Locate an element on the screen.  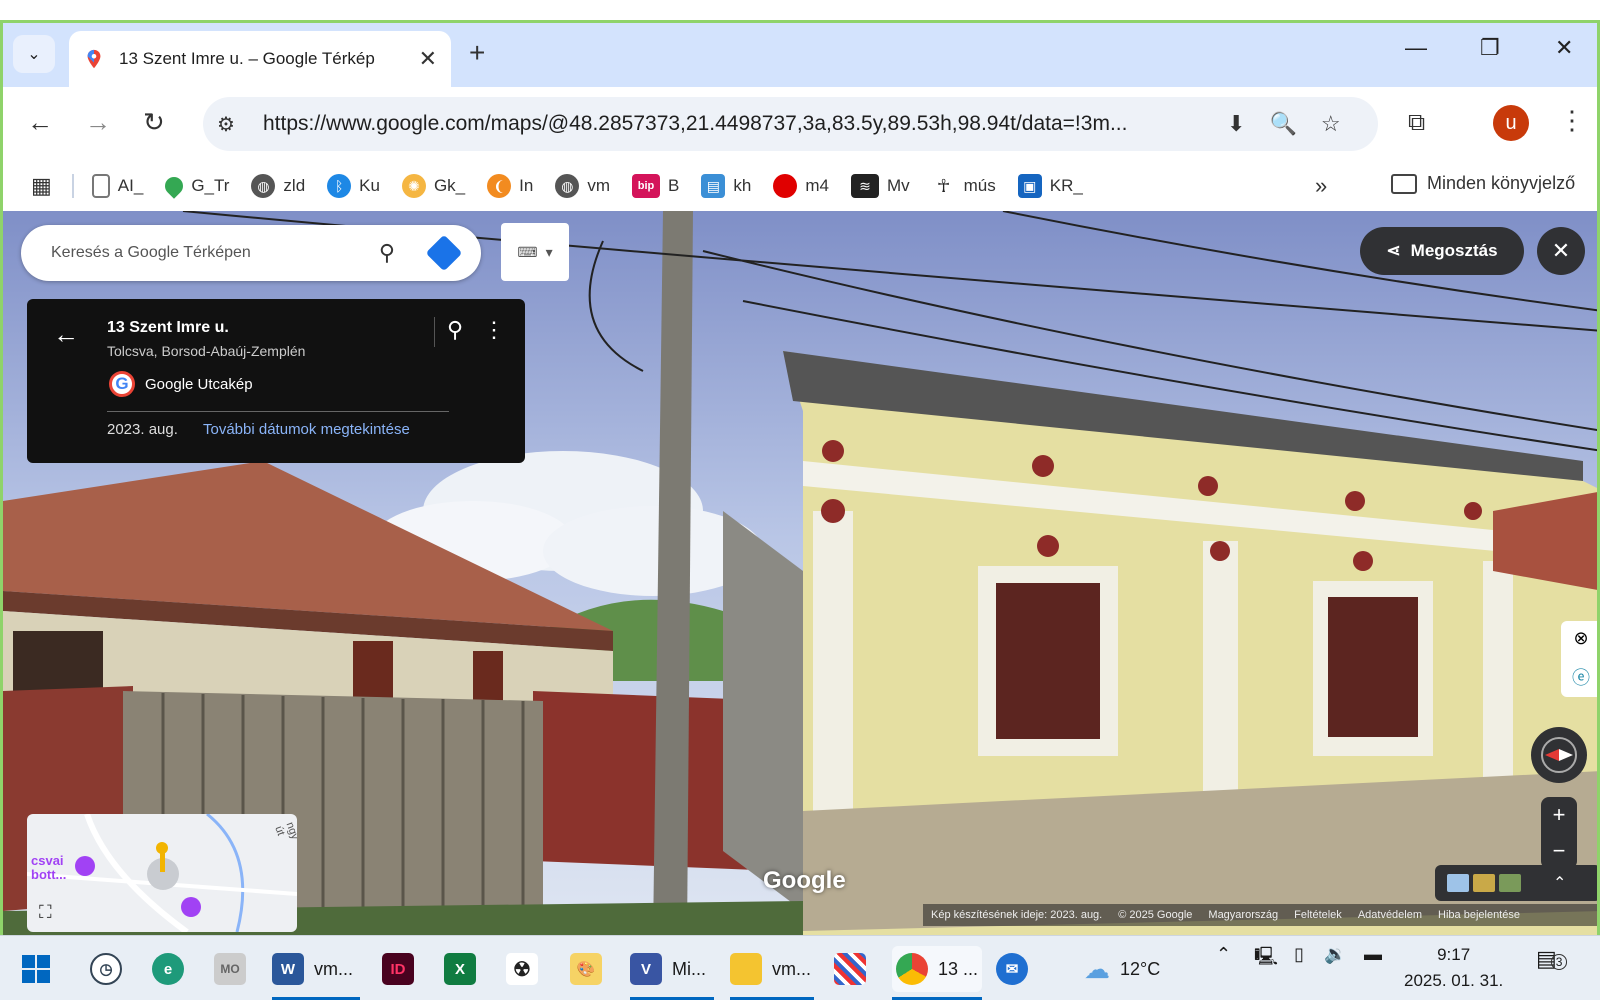
country-link: Magyarország is located at coordinates (1243, 915).